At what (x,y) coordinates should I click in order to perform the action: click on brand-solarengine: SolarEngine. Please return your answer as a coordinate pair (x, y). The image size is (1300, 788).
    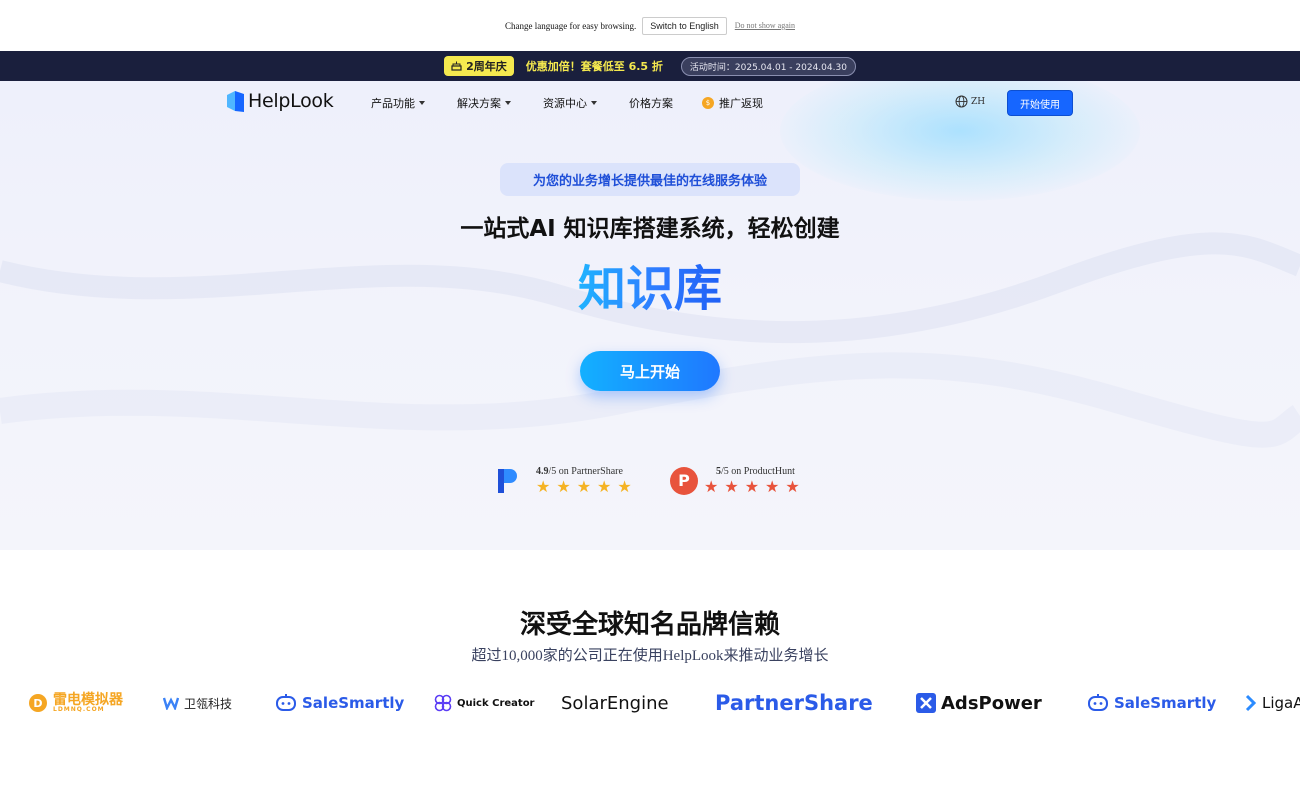
    Looking at the image, I should click on (615, 703).